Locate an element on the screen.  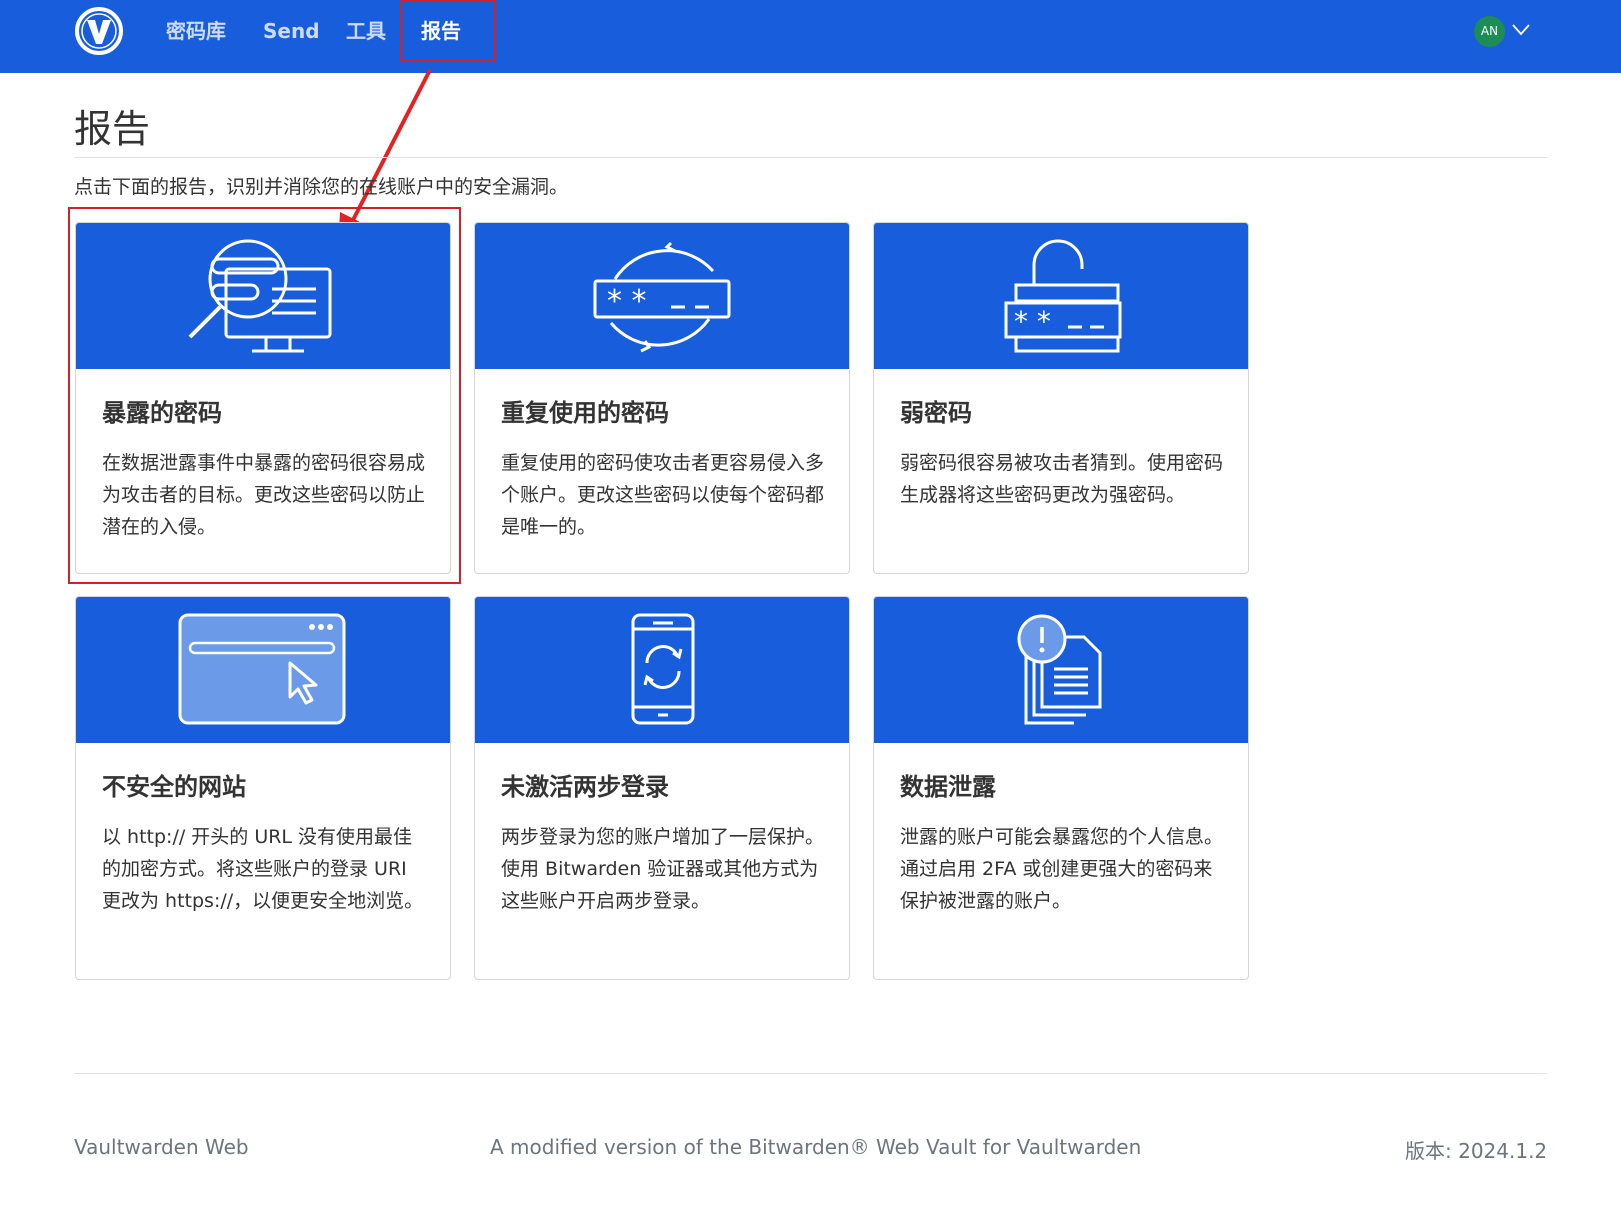
card-title: 弱密码 is located at coordinates (936, 413).